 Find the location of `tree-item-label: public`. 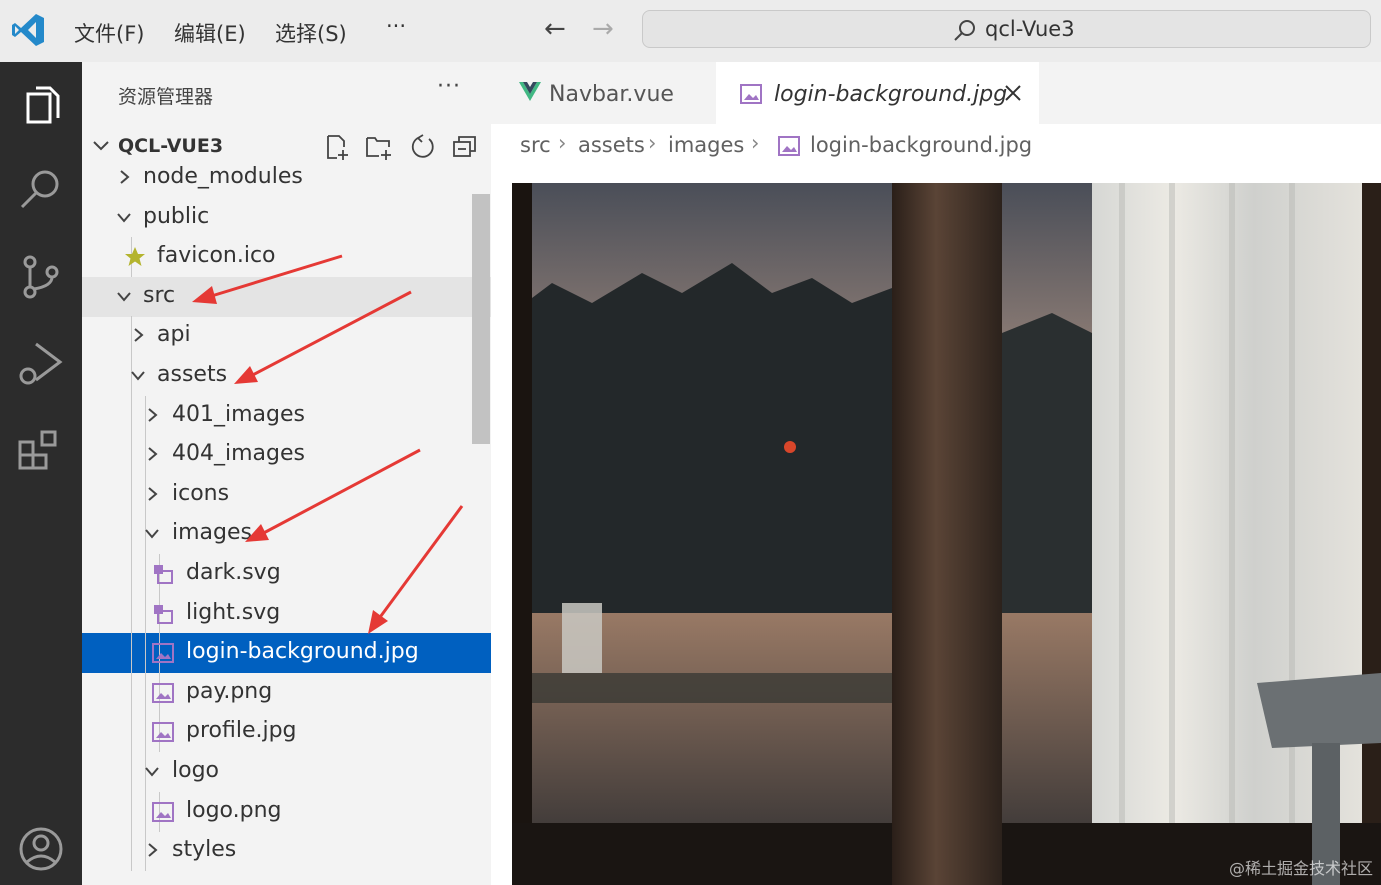

tree-item-label: public is located at coordinates (176, 216).